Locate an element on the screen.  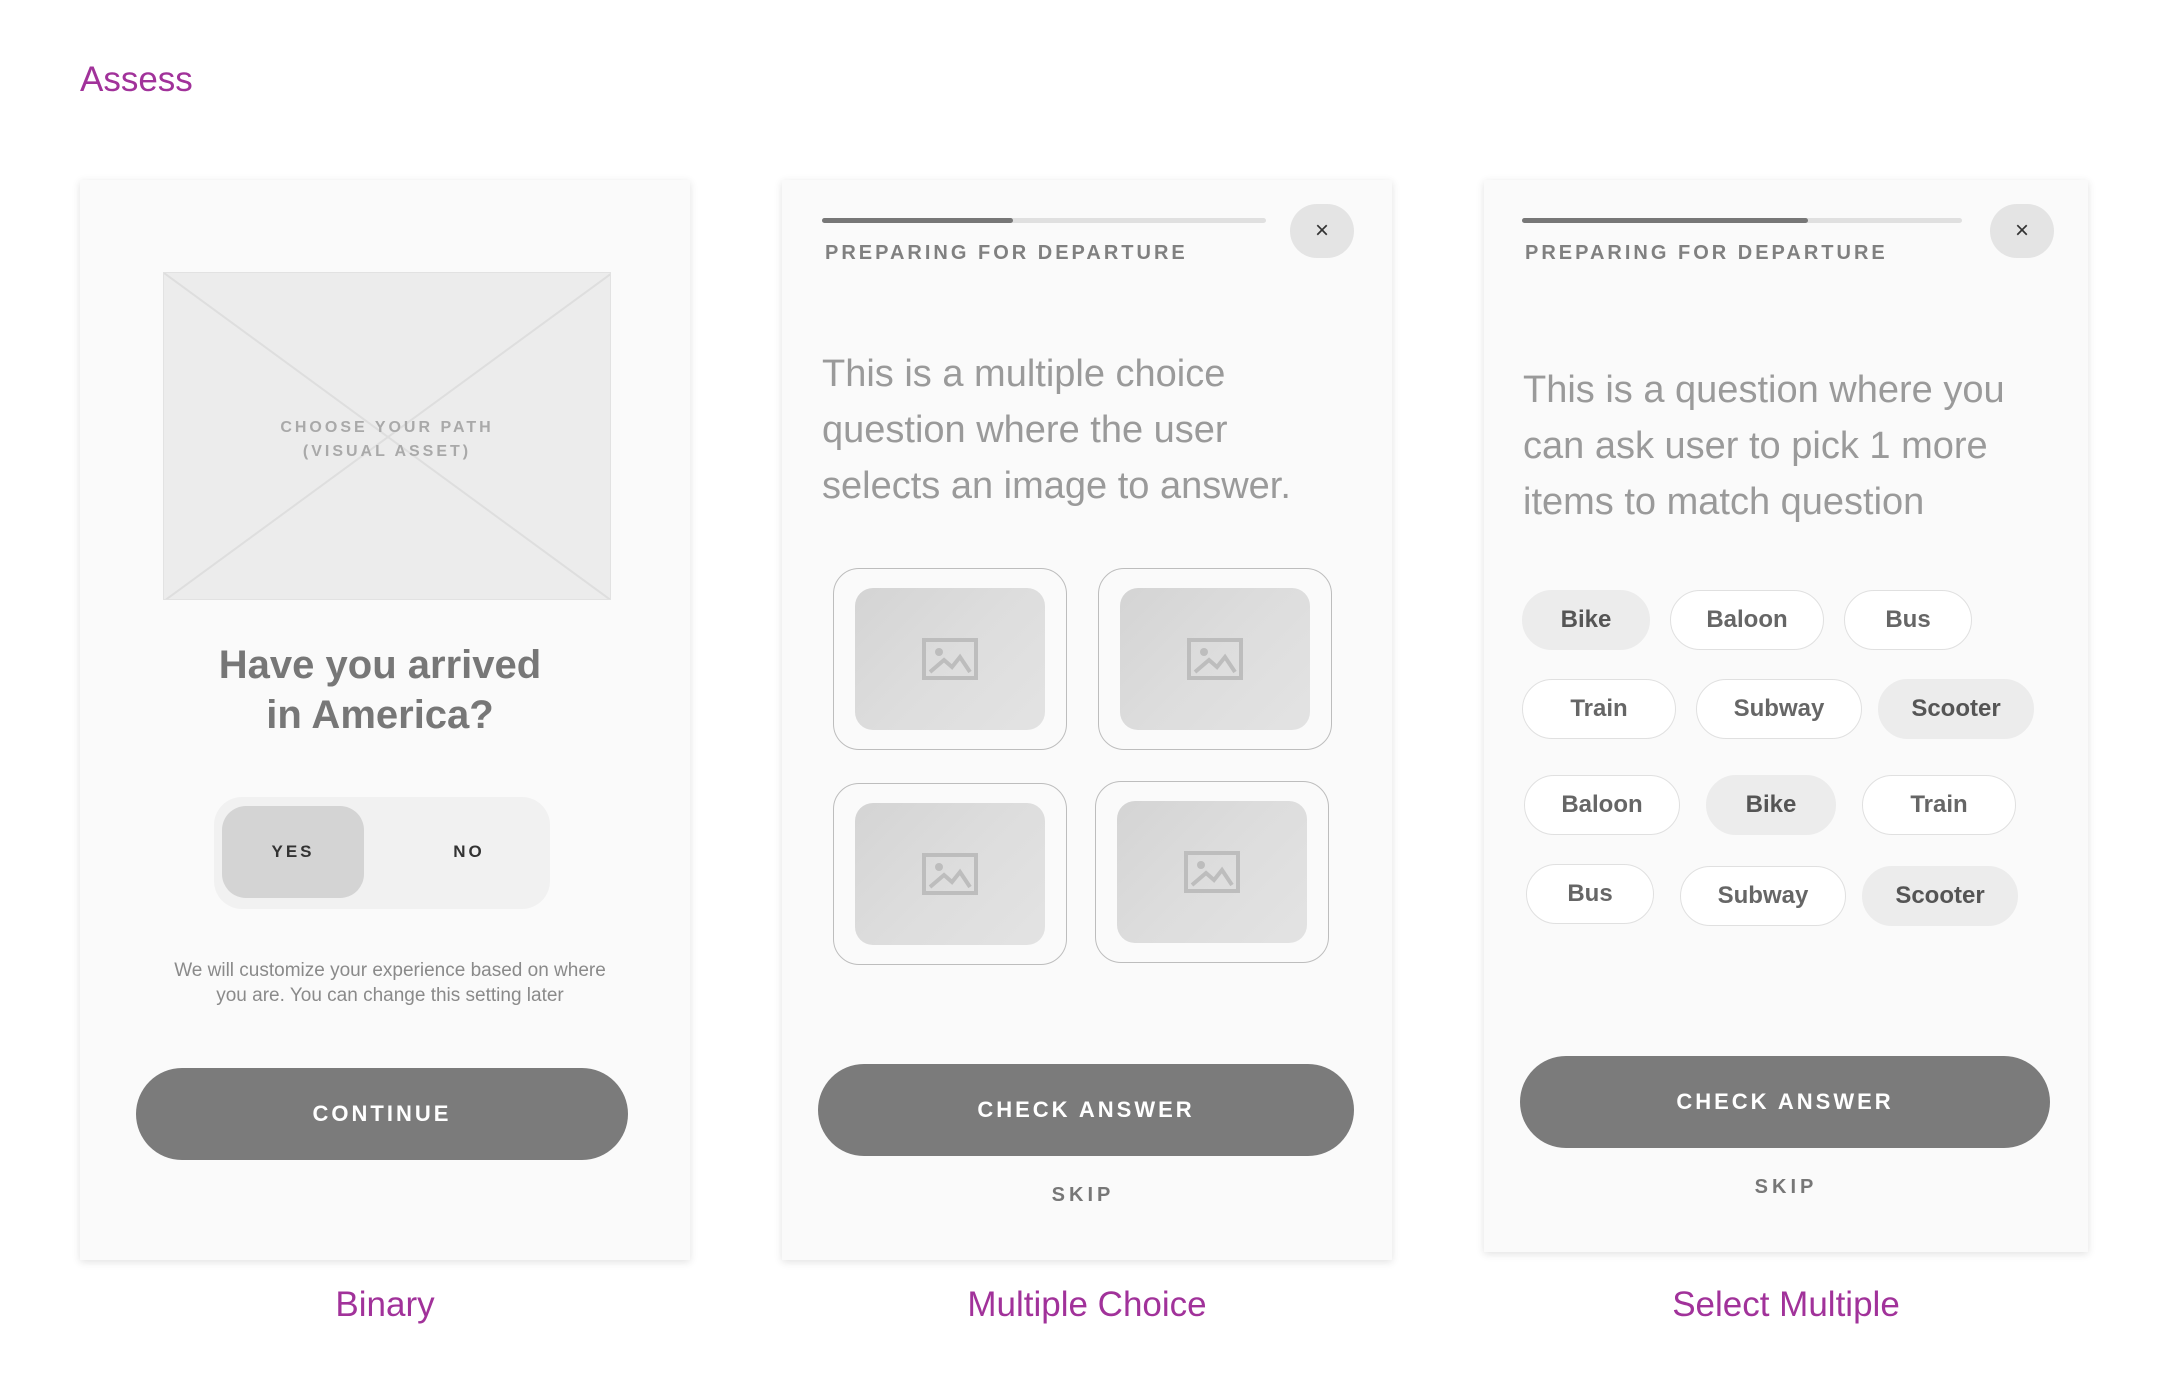
yes-button: YES is located at coordinates (293, 852).